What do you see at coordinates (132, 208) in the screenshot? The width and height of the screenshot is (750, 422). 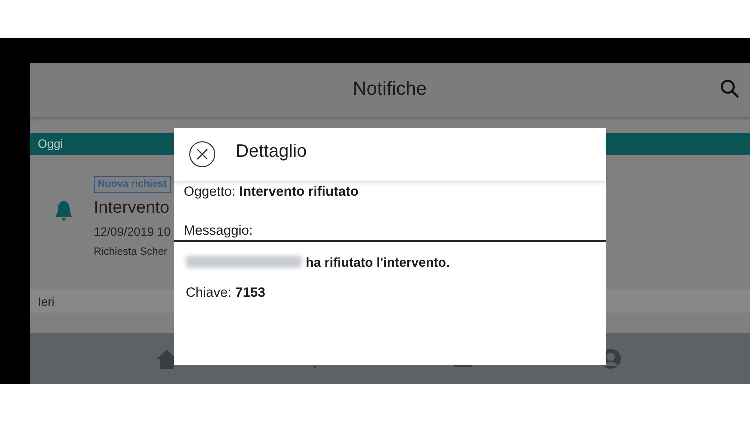 I see `notification-title: Intervento` at bounding box center [132, 208].